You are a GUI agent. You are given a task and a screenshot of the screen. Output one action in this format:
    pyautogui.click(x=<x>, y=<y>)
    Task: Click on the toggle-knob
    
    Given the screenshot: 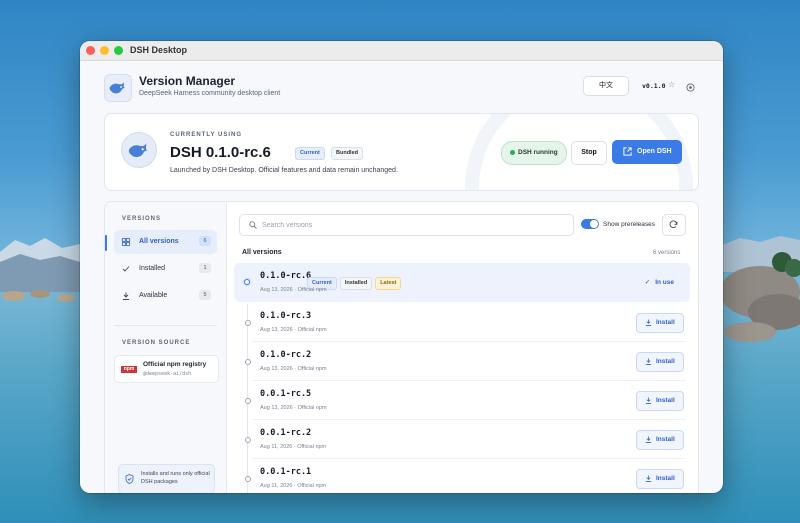 What is the action you would take?
    pyautogui.click(x=594, y=224)
    